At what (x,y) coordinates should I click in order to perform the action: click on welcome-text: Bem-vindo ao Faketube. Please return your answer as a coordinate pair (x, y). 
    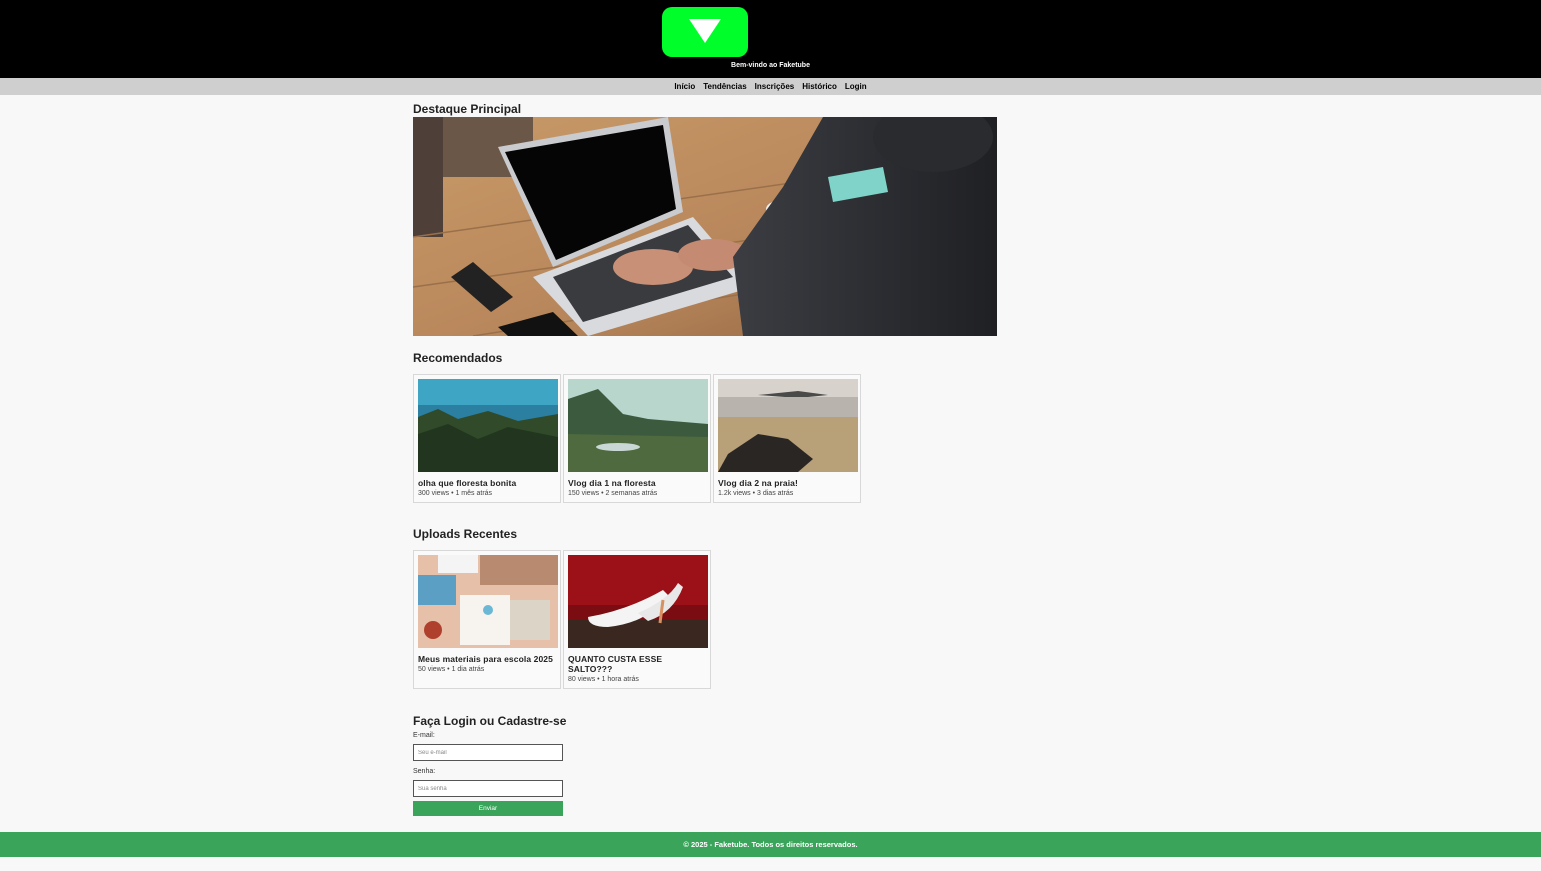
    Looking at the image, I should click on (770, 65).